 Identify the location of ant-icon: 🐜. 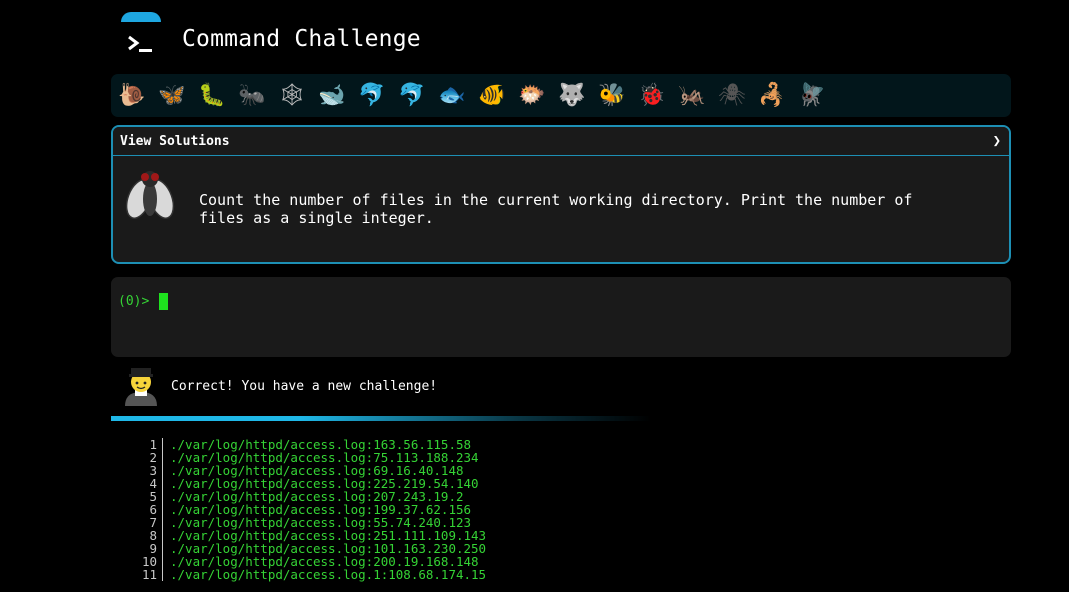
(252, 96).